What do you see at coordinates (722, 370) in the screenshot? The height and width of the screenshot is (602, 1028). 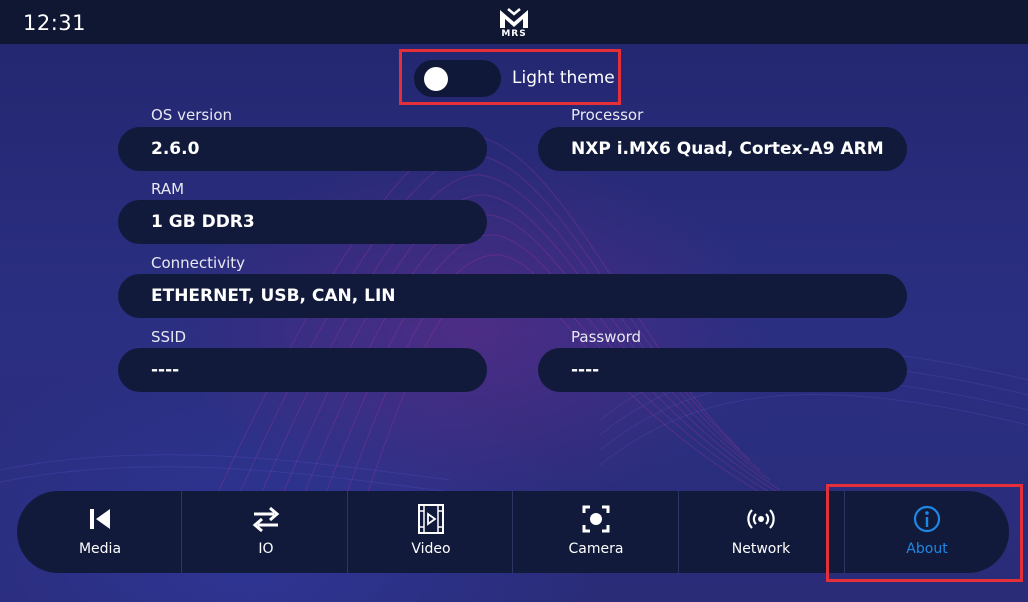 I see `password-field: ----` at bounding box center [722, 370].